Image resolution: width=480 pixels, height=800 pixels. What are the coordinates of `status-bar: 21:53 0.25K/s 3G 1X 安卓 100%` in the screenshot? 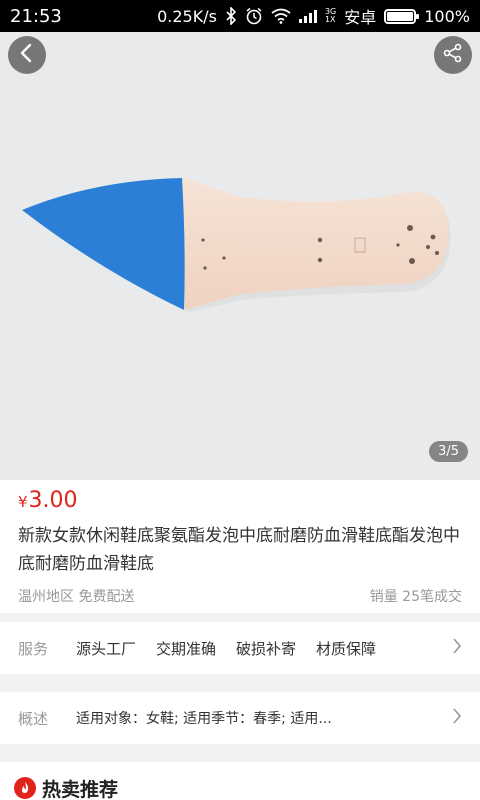 It's located at (240, 16).